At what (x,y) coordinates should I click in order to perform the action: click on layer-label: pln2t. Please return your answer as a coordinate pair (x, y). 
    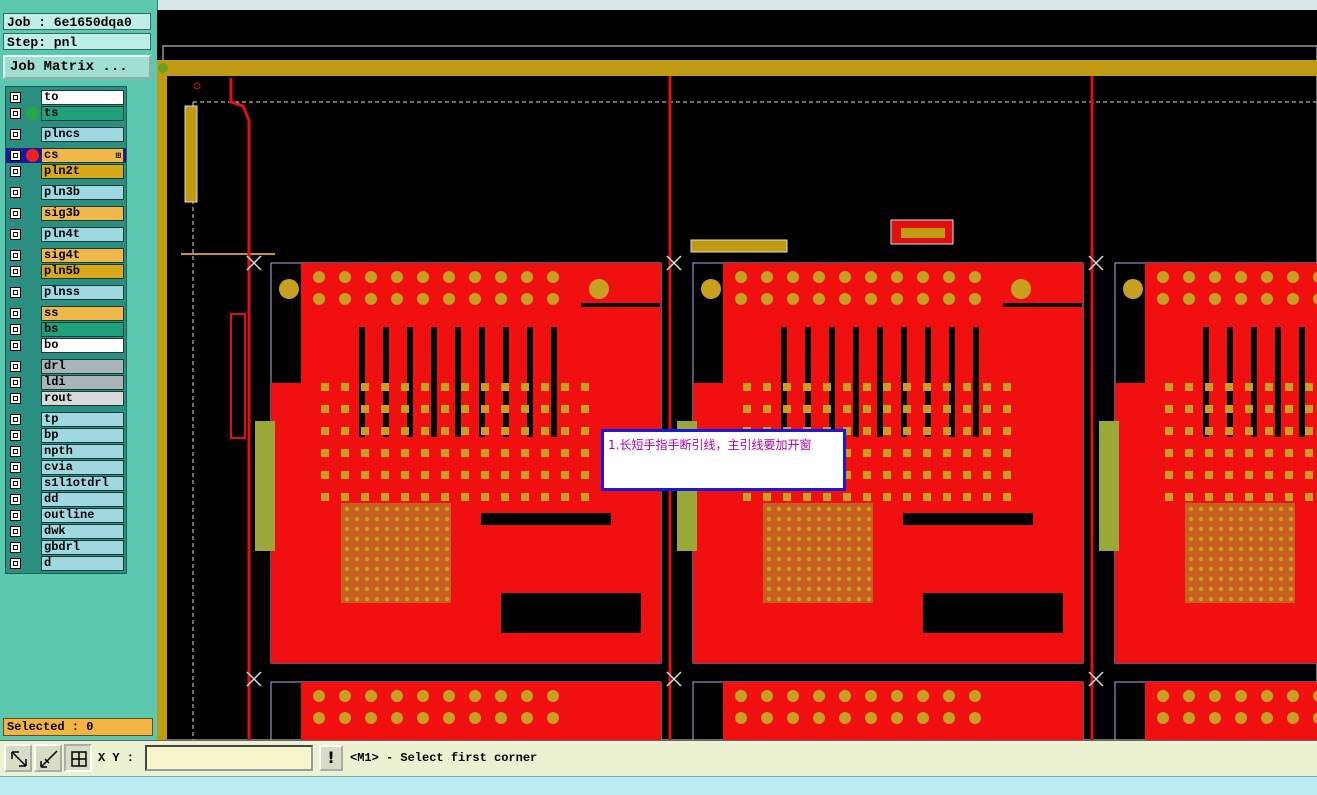
    Looking at the image, I should click on (82, 171).